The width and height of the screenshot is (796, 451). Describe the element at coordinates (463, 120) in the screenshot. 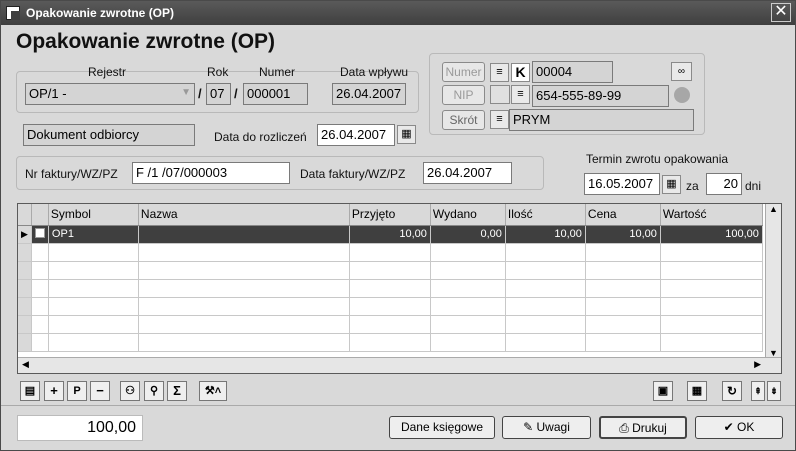

I see `skrot-button: Skrót` at that location.